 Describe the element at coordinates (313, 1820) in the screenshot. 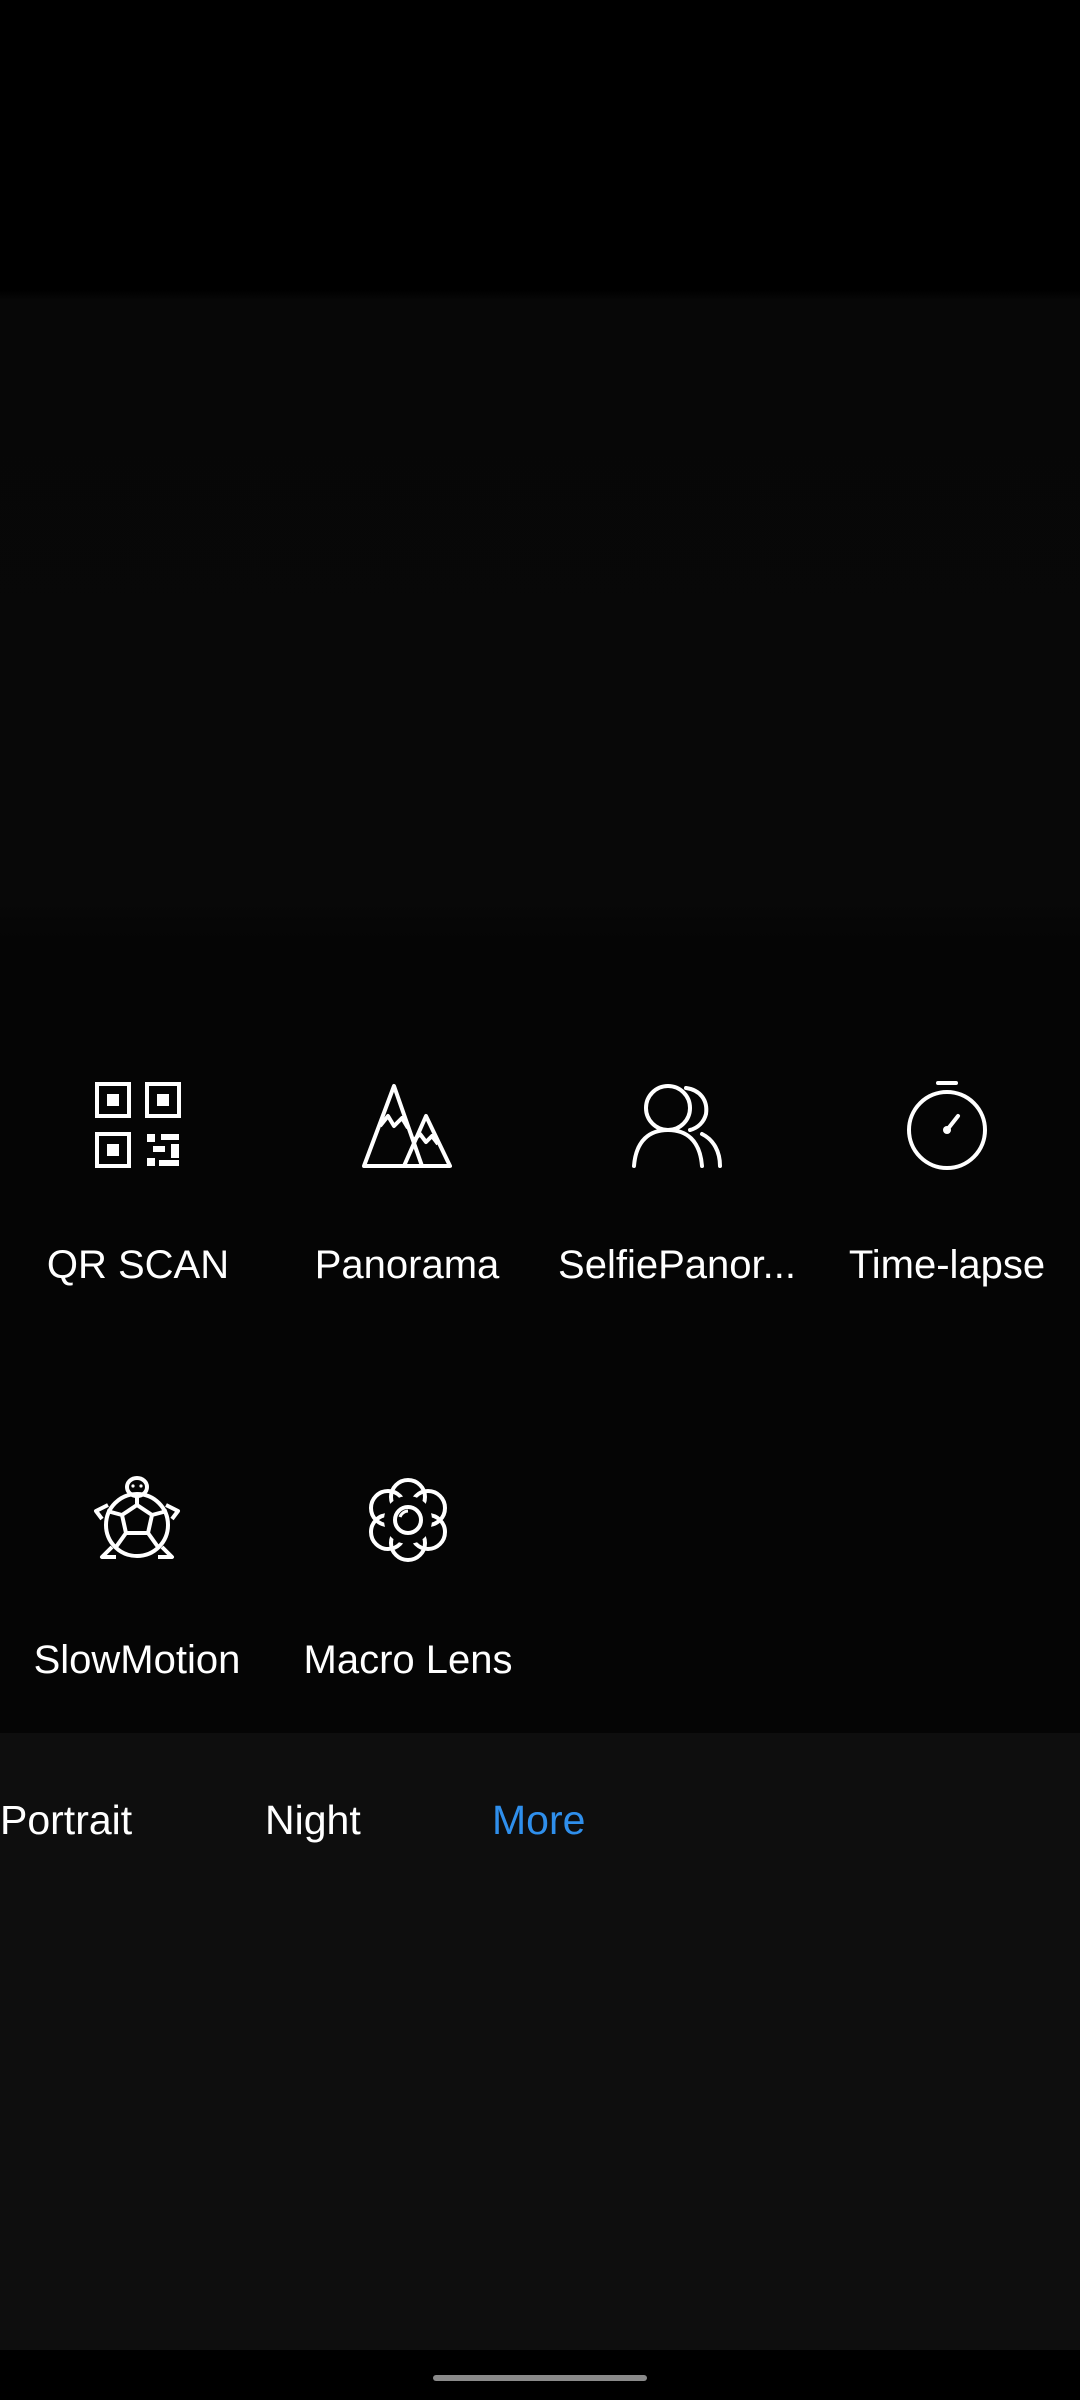

I see `tab-night: Night` at that location.